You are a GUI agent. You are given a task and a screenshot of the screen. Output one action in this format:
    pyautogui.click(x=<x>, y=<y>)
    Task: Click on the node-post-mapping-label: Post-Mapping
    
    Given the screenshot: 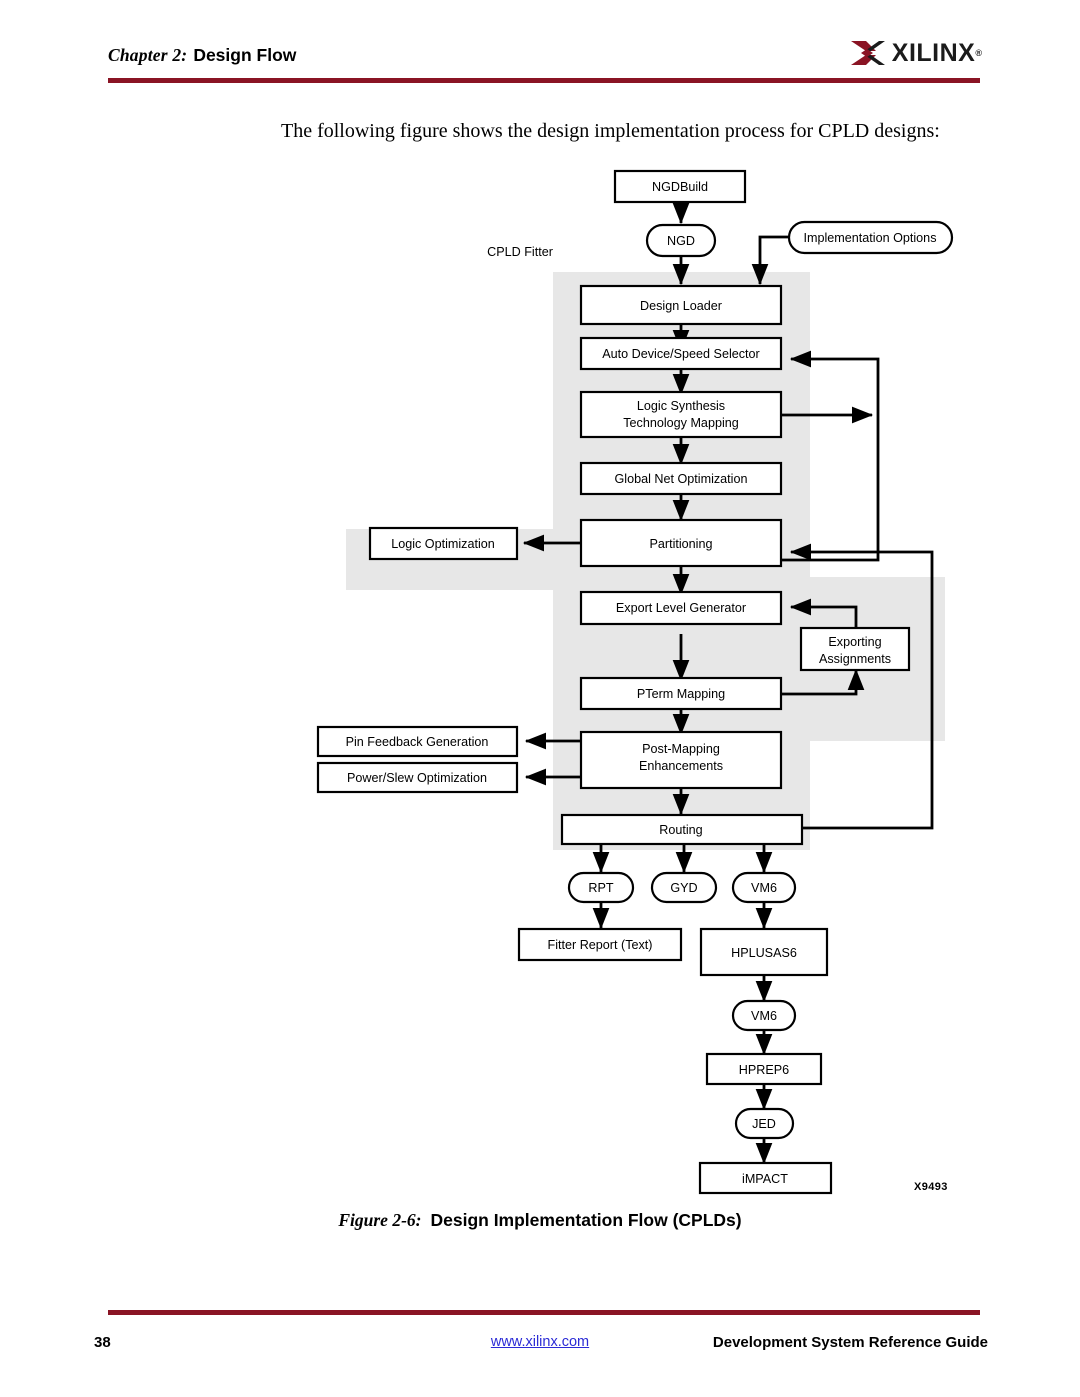 What is the action you would take?
    pyautogui.click(x=681, y=749)
    